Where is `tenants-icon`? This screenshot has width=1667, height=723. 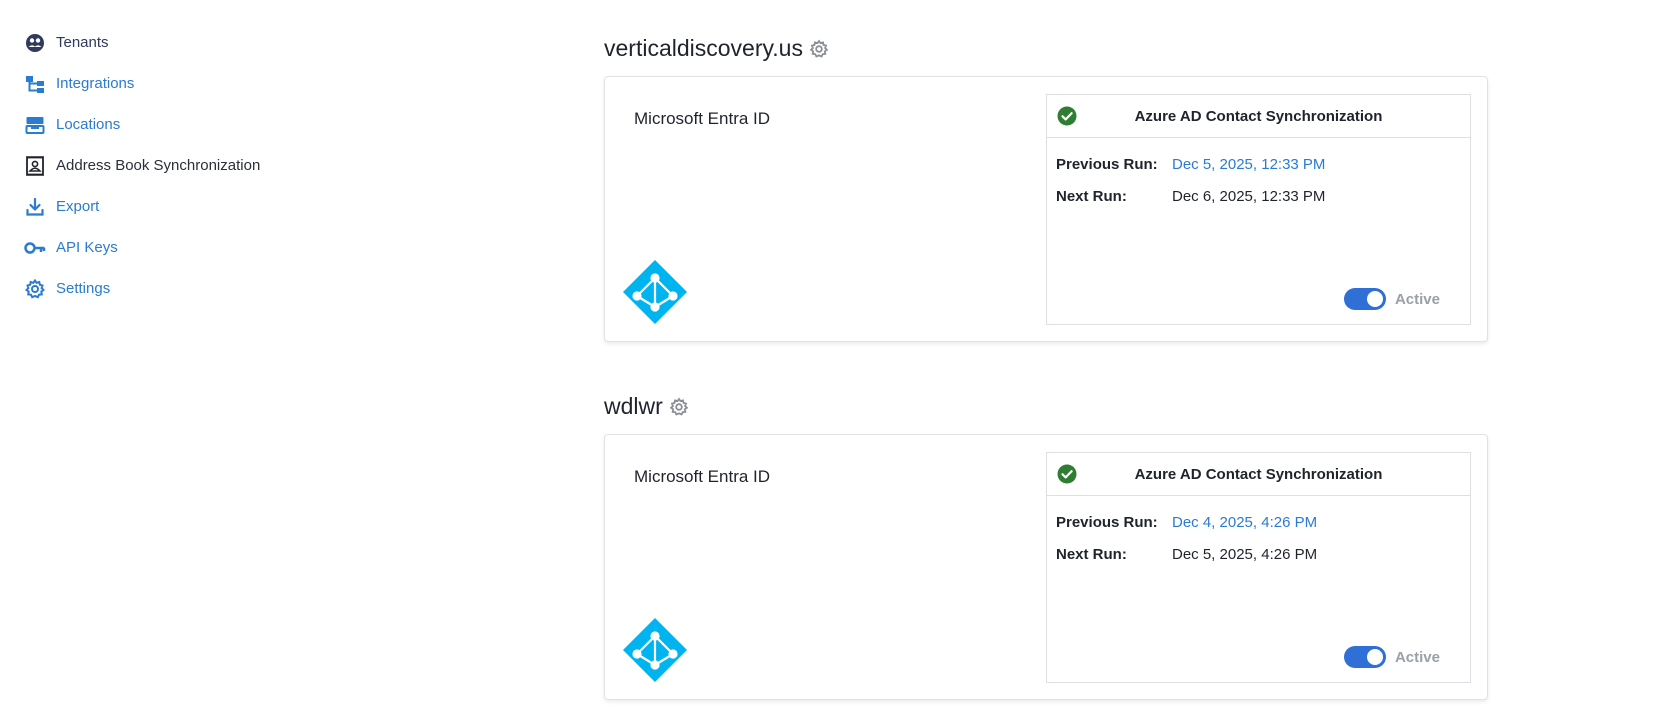
tenants-icon is located at coordinates (35, 43).